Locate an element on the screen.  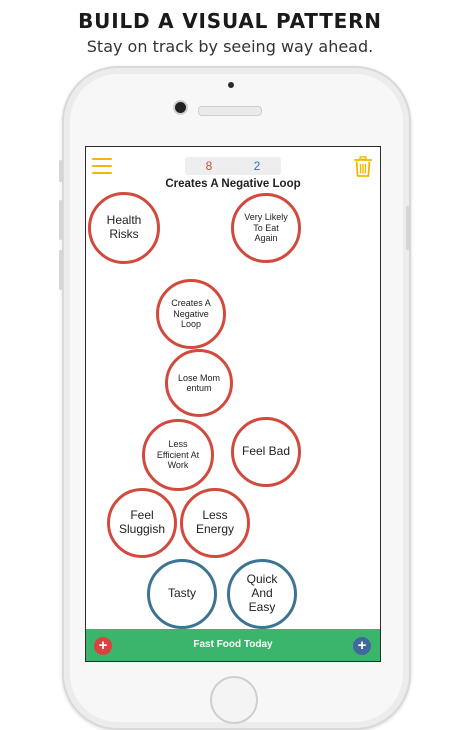
positive-count: 2 is located at coordinates (257, 166).